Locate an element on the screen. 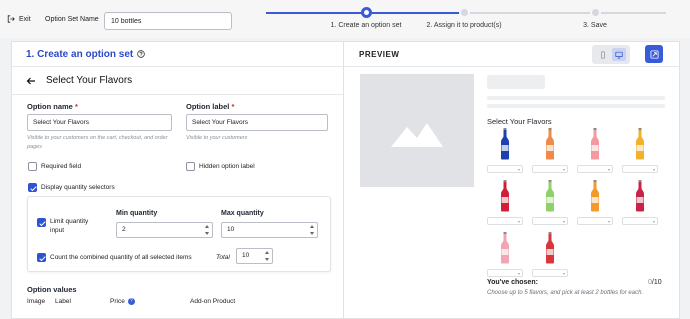 The image size is (690, 319). max-quantity-stepper is located at coordinates (312, 230).